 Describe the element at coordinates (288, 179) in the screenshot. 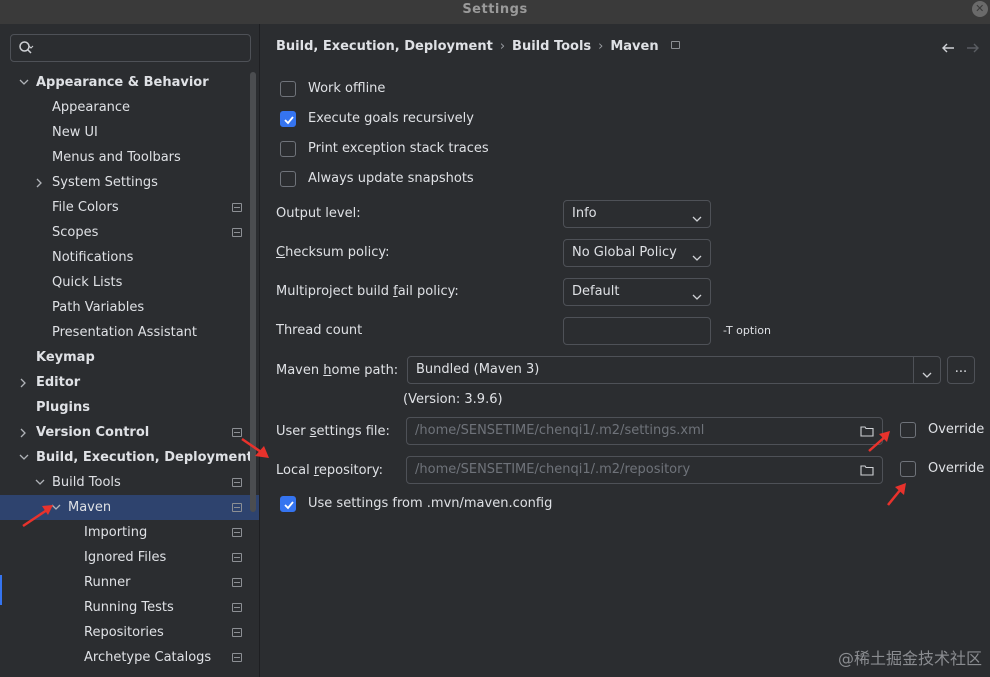

I see `always-update-snapshots-checkbox` at that location.